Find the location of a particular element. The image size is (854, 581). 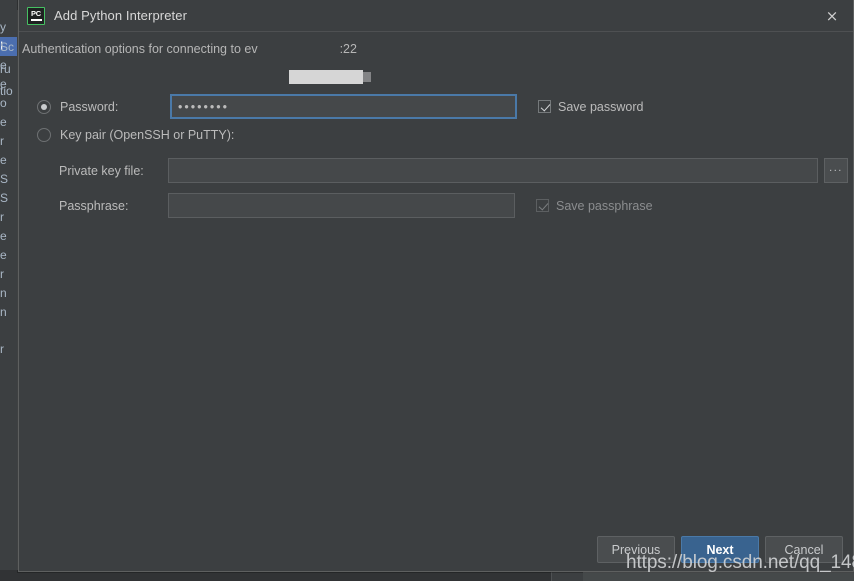

password-auth-row: Password: Save password is located at coordinates (340, 106).